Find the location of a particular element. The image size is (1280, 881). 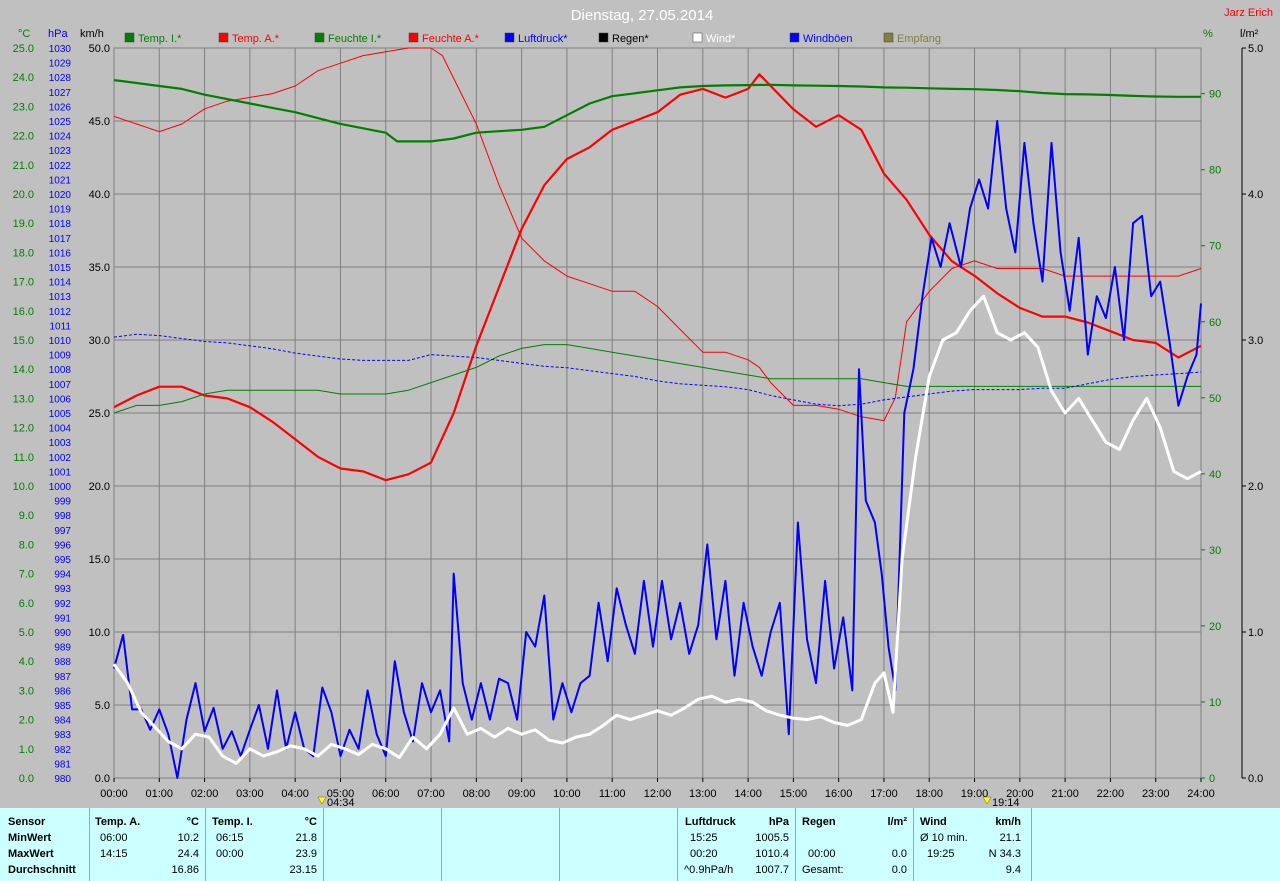

pressure-tick-label: 989 is located at coordinates (62, 648).